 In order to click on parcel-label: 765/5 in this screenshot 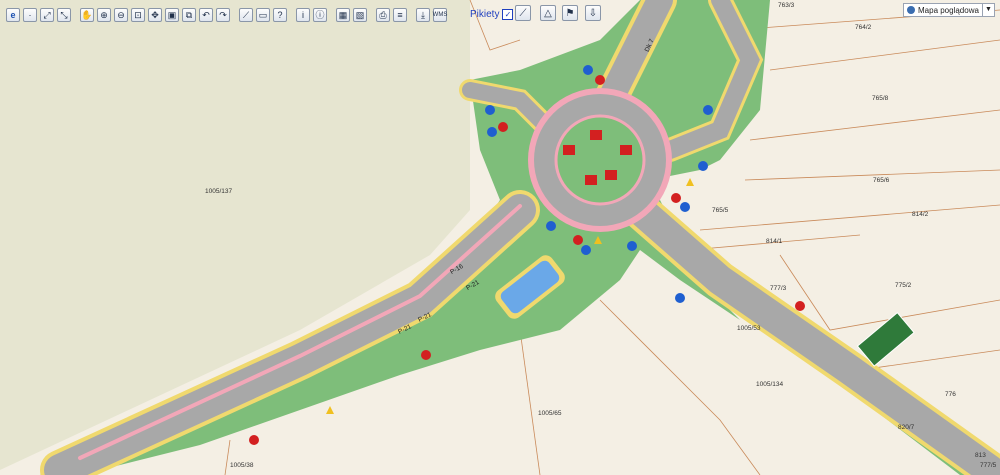, I will do `click(720, 210)`.